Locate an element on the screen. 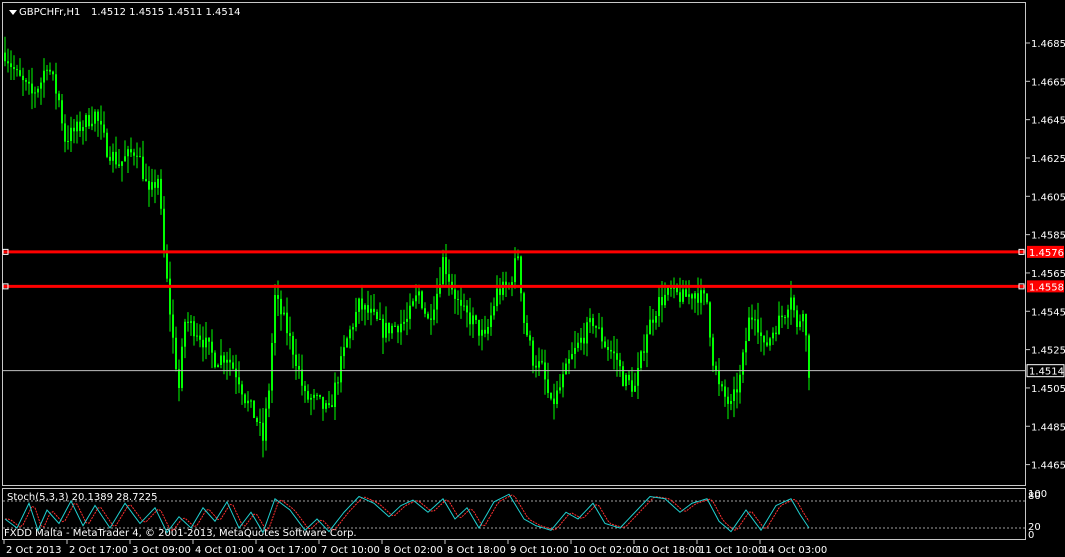 This screenshot has width=1065, height=557. price-axis-label: 1.4485 is located at coordinates (1048, 427).